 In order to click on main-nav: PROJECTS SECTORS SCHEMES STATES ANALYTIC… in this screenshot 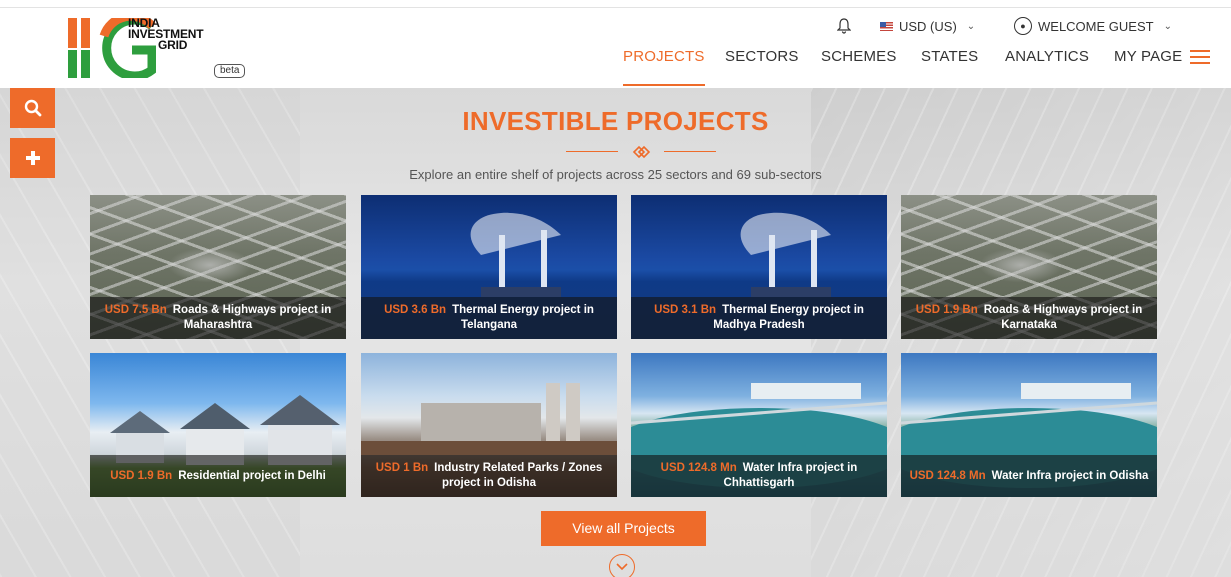, I will do `click(615, 66)`.